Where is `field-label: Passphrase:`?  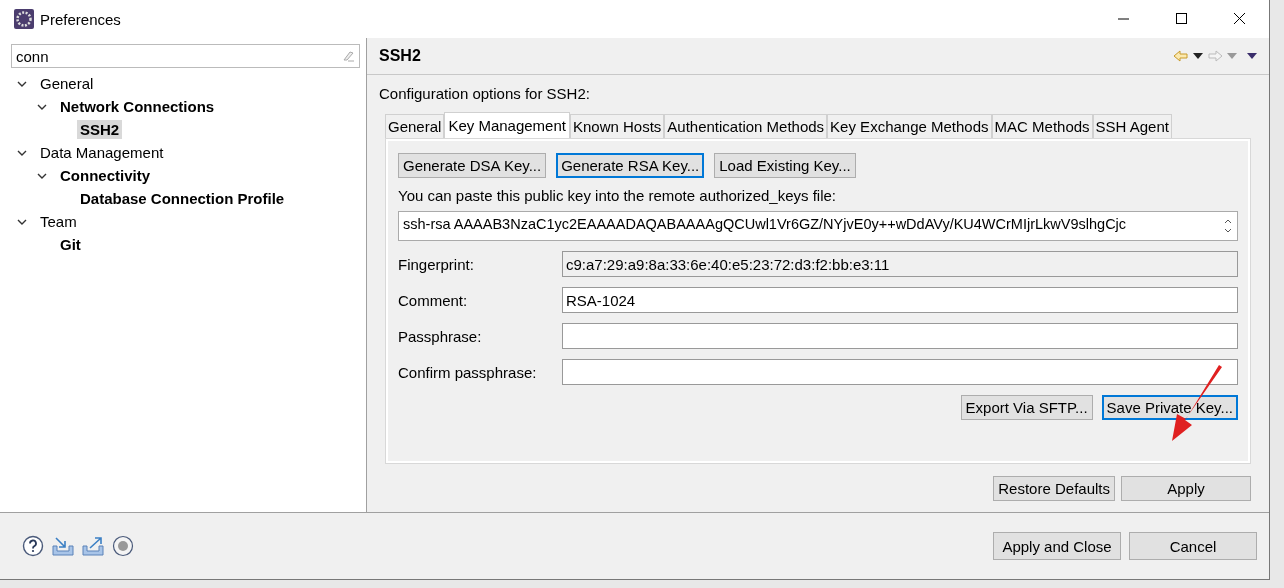
field-label: Passphrase: is located at coordinates (440, 336).